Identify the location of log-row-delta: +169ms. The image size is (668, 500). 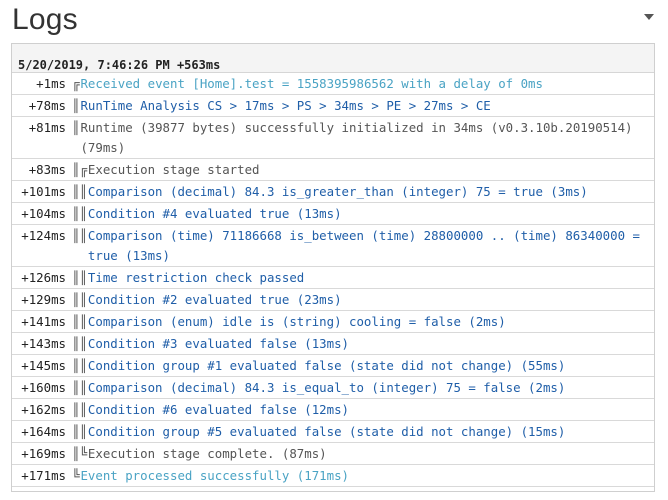
(43, 453).